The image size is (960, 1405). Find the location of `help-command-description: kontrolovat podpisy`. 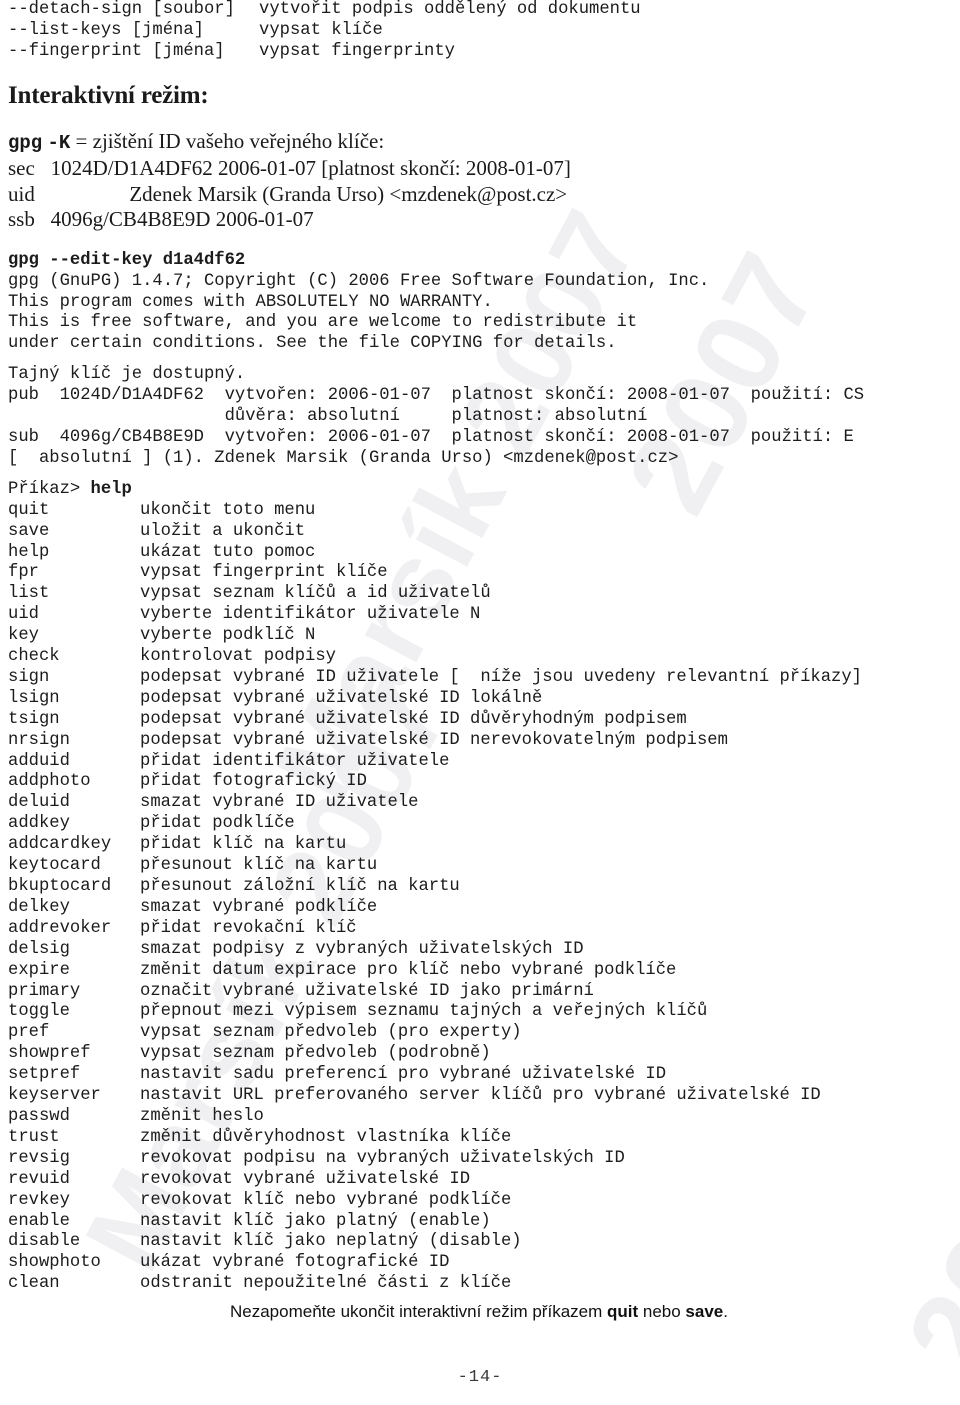

help-command-description: kontrolovat podpisy is located at coordinates (238, 657).